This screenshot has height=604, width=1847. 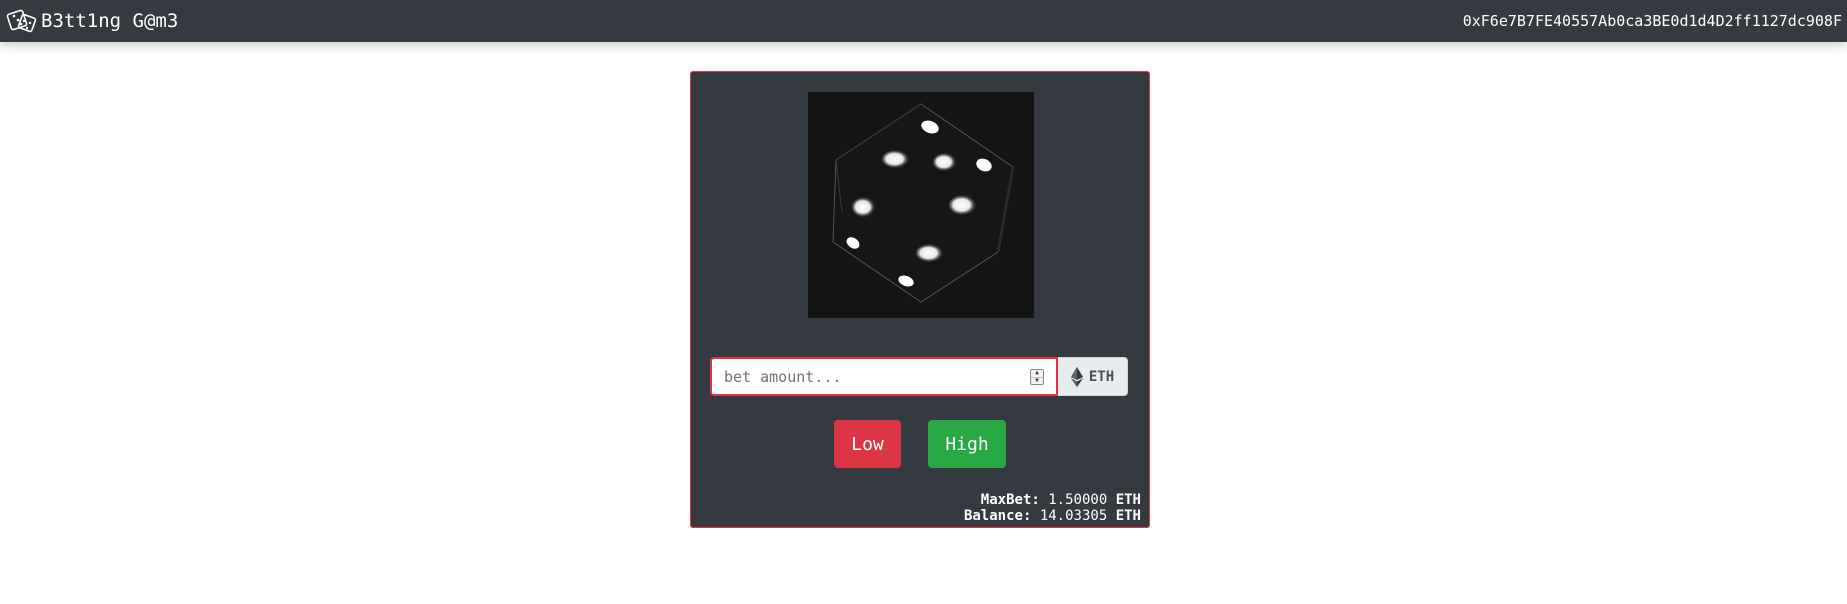 I want to click on balance-value: 14.03305, so click(x=1073, y=516).